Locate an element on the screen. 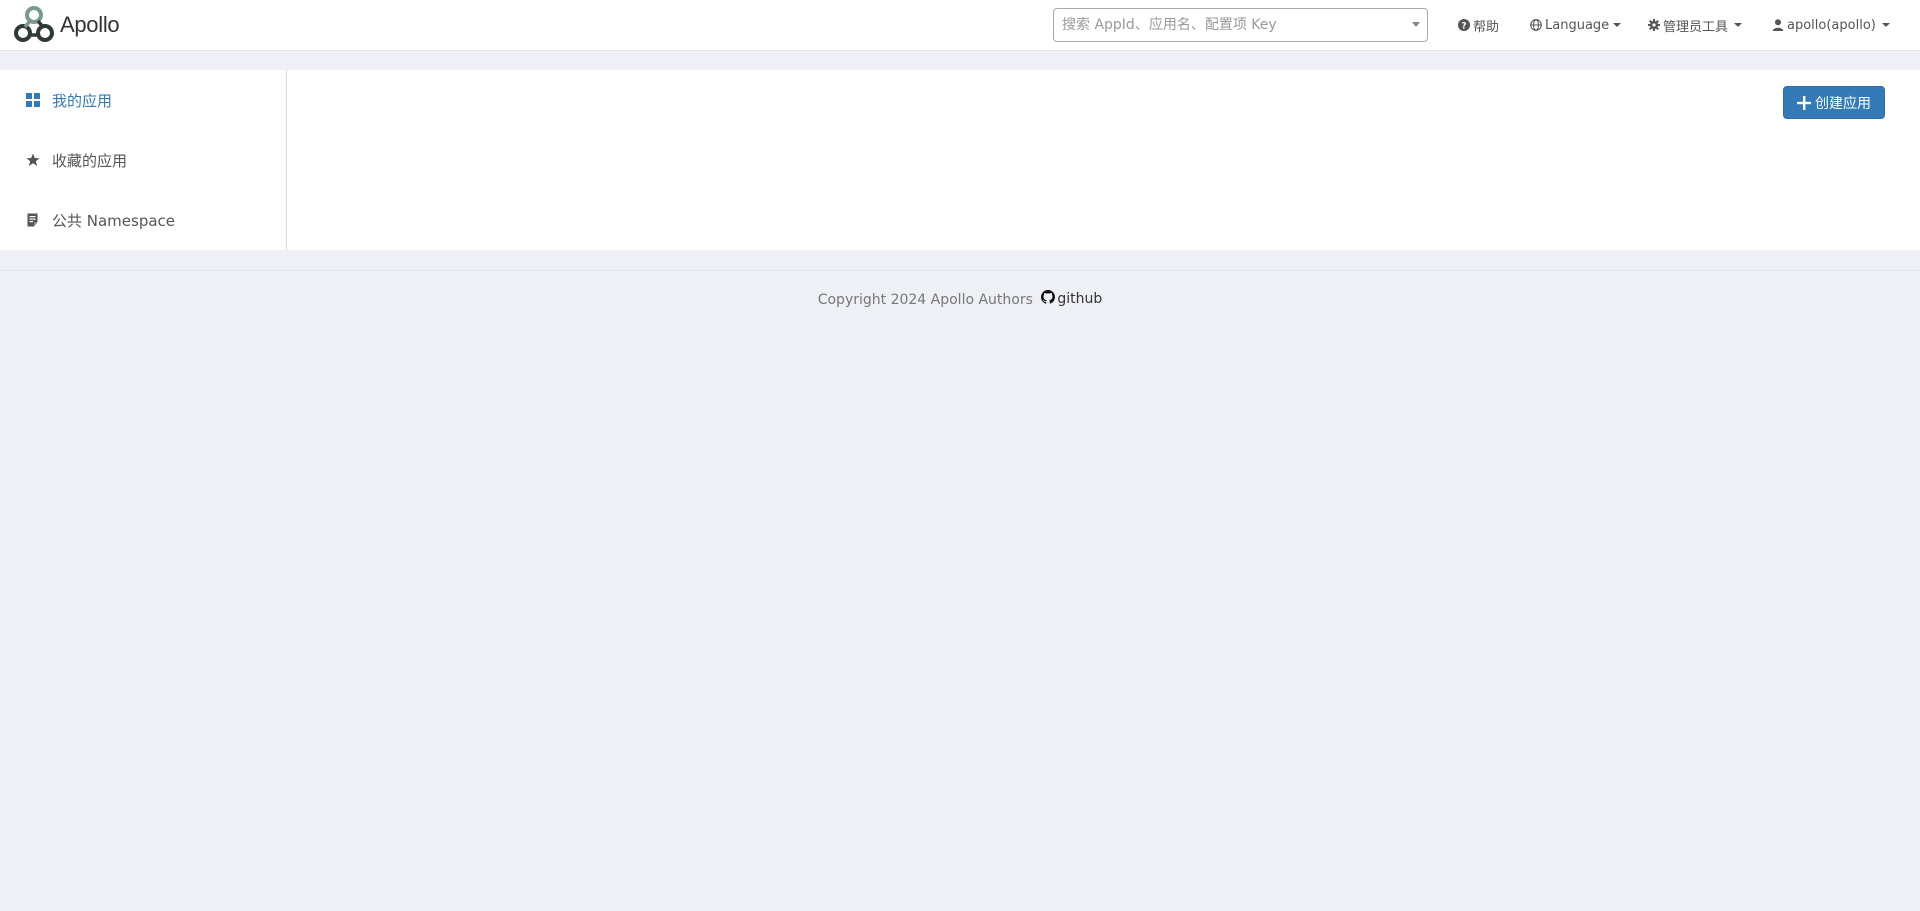 The image size is (1920, 911). top-navbar: Apollo ? 帮助 Language is located at coordinates (960, 25).